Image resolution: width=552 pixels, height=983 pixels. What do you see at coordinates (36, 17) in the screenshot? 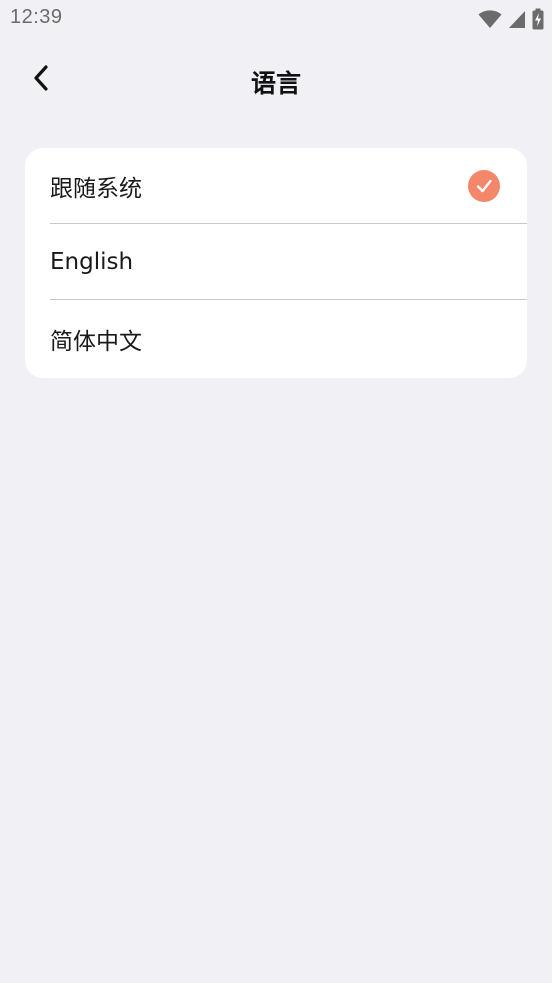
I see `status-time: 12:39` at bounding box center [36, 17].